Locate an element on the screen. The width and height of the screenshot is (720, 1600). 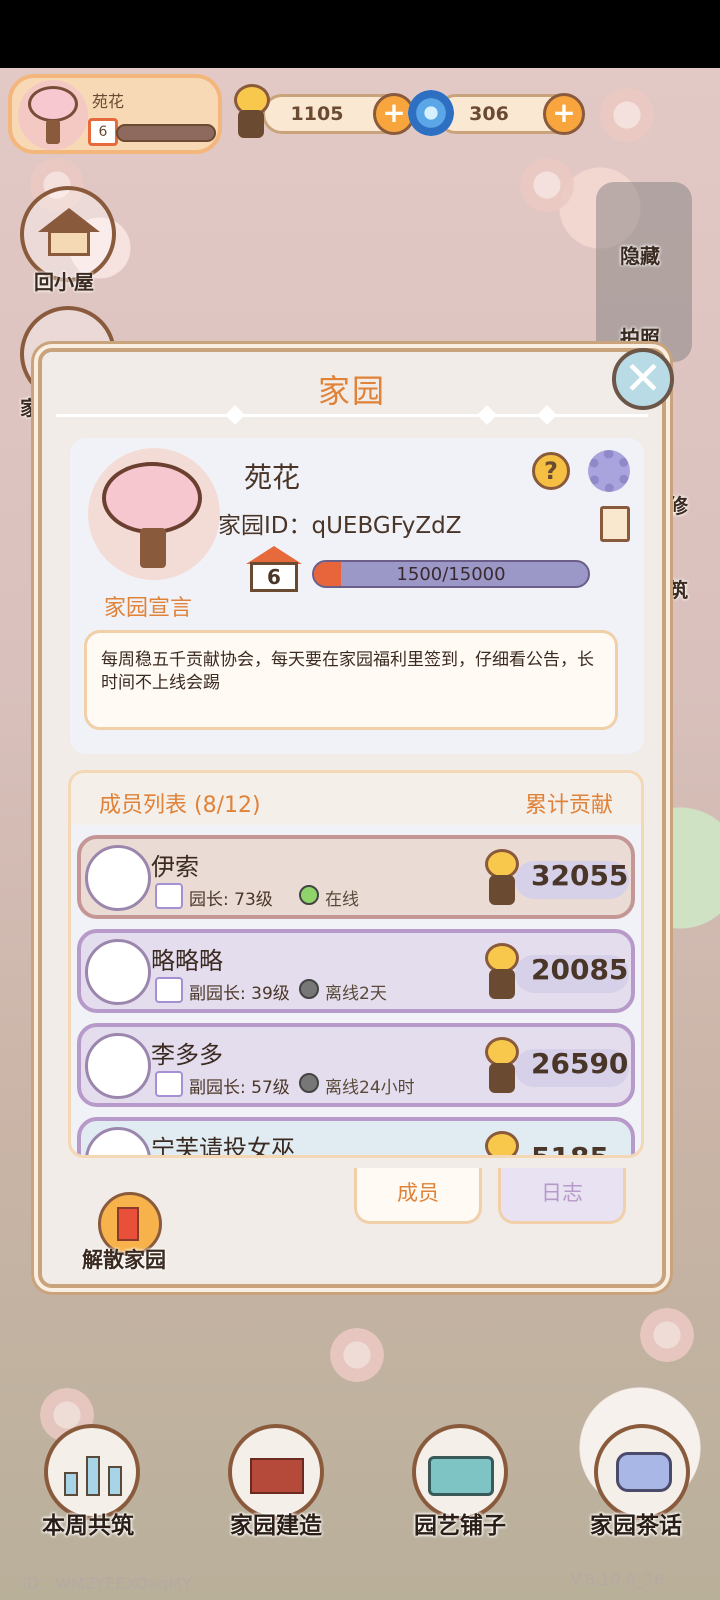
hide-ui-button: 隐藏 is located at coordinates (640, 254).